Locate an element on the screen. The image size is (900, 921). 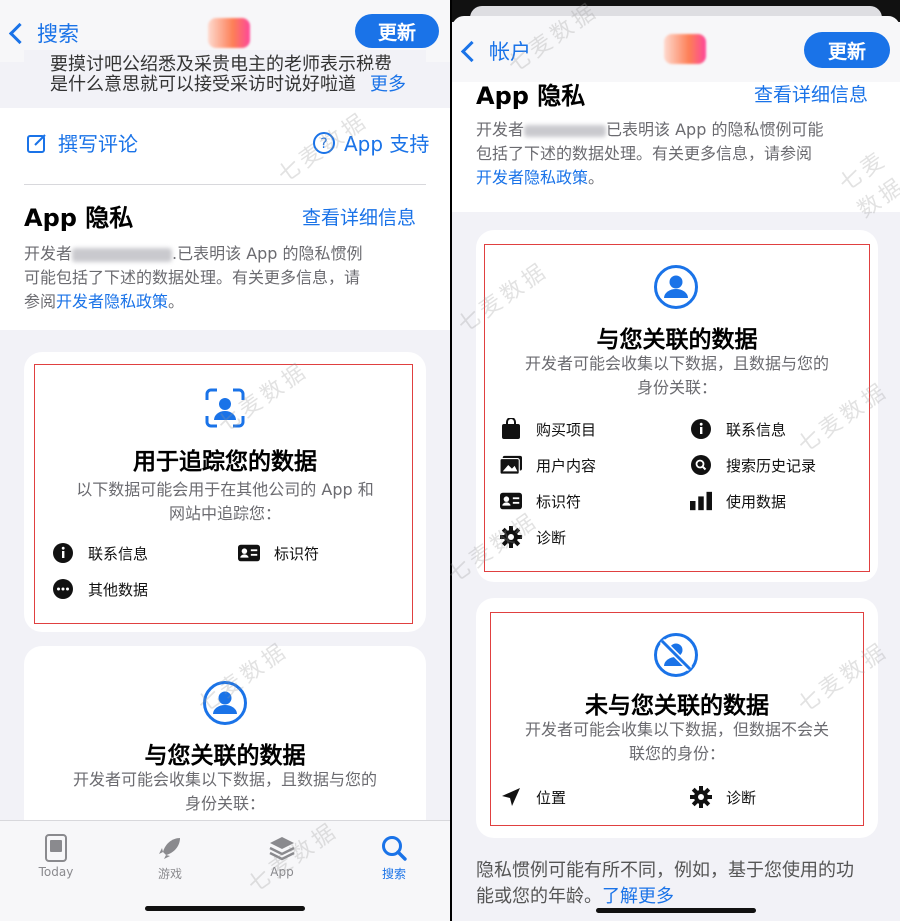
more-circle-icon is located at coordinates (63, 589).